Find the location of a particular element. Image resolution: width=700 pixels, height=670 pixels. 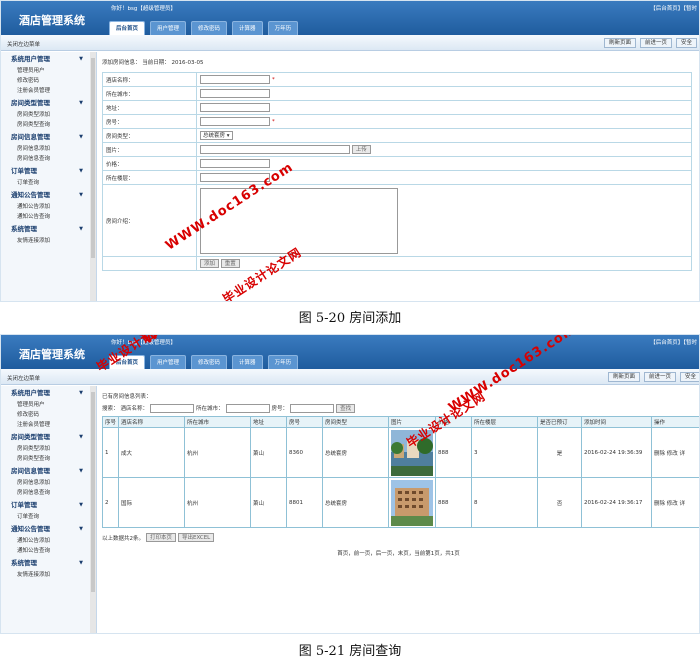

cell-floor: 8 is located at coordinates (504, 502).